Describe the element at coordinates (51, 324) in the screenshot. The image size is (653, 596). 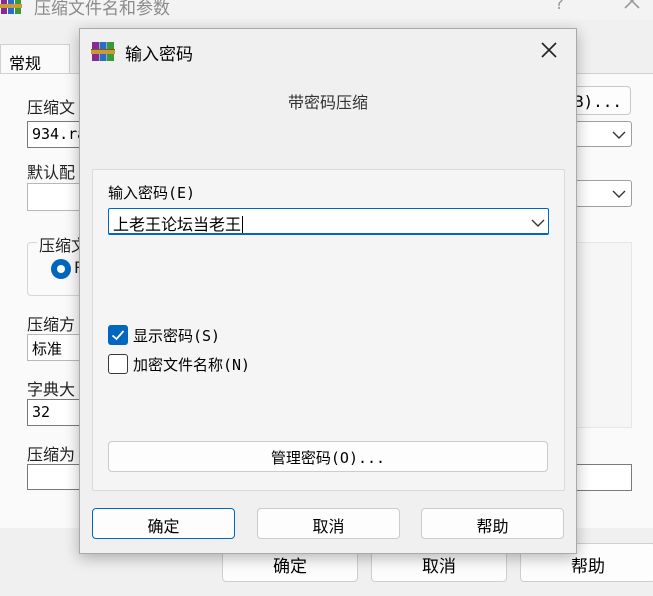
I see `compression-method-label: 压缩方` at that location.